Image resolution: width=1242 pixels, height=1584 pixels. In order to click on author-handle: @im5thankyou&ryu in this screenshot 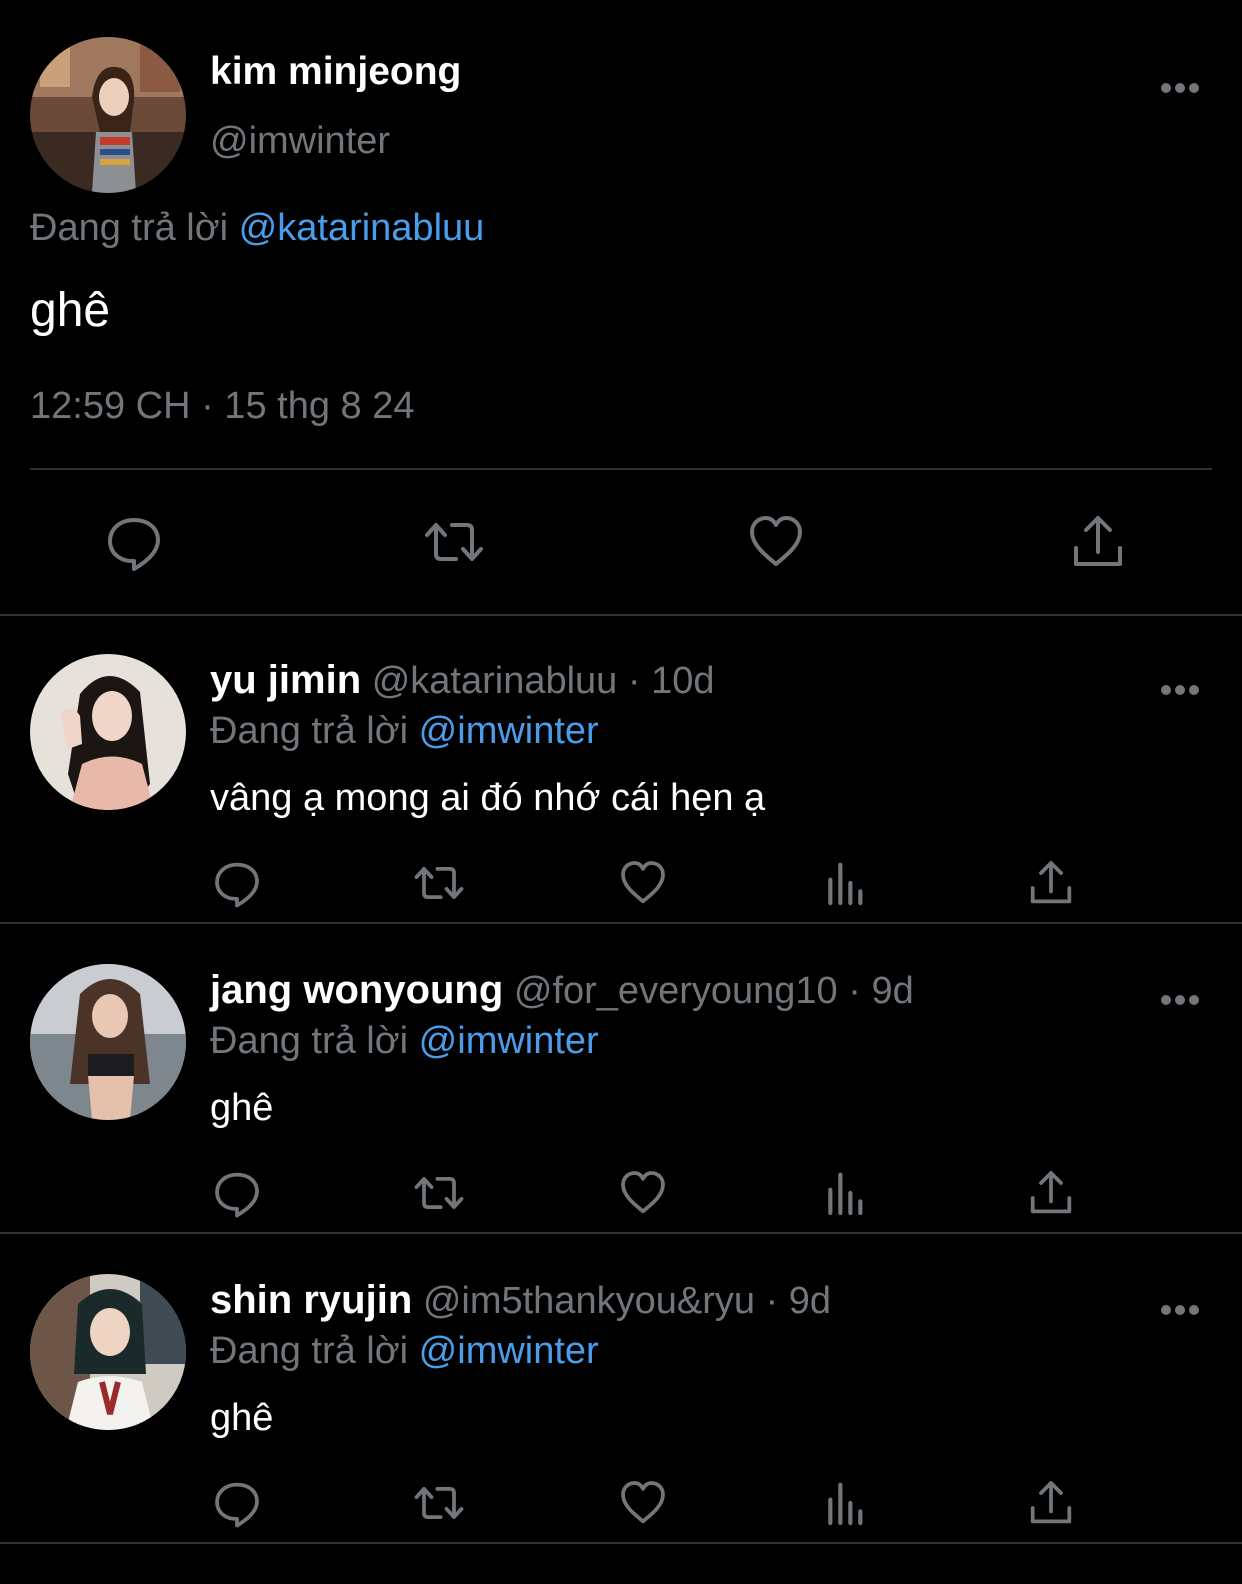, I will do `click(589, 1301)`.